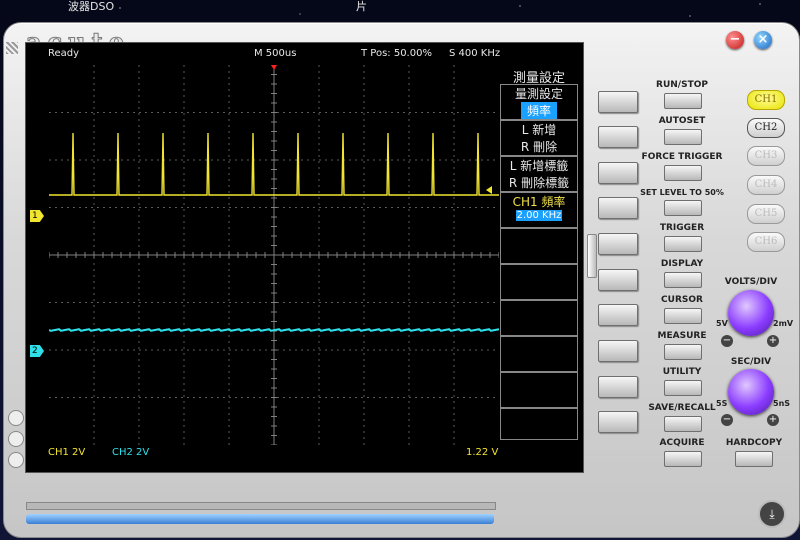  Describe the element at coordinates (751, 313) in the screenshot. I see `volts-div-knob` at that location.